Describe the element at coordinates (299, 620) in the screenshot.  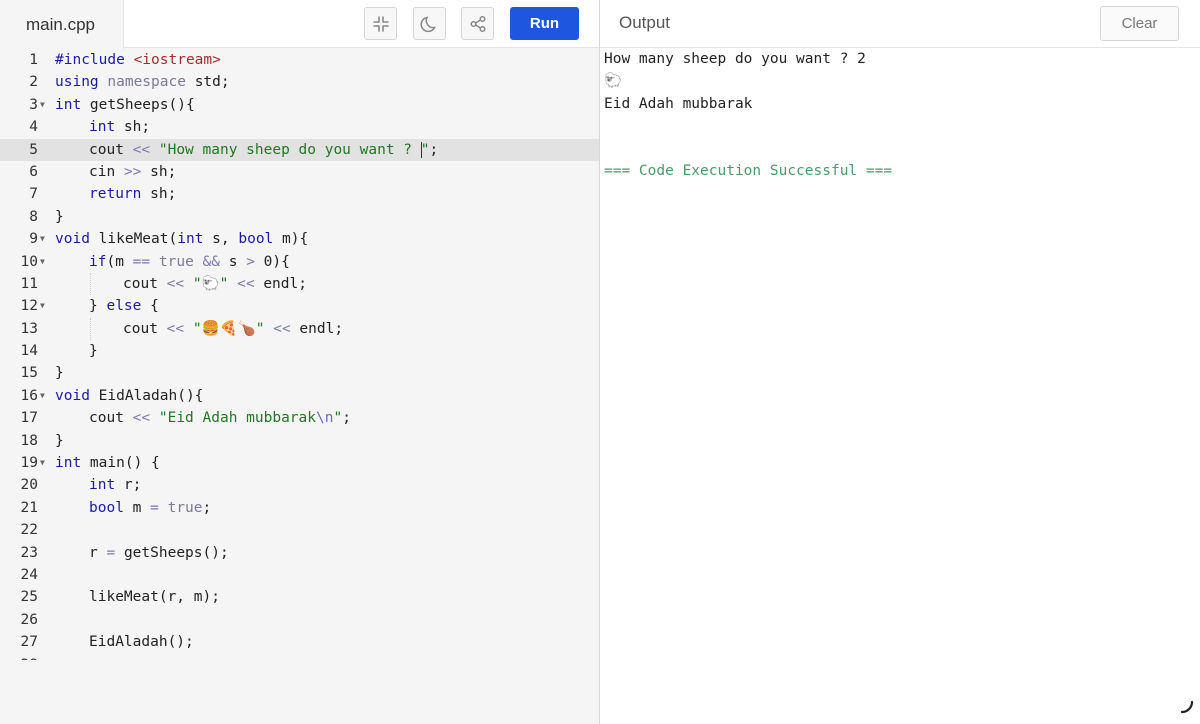
I see `code-line: 26` at that location.